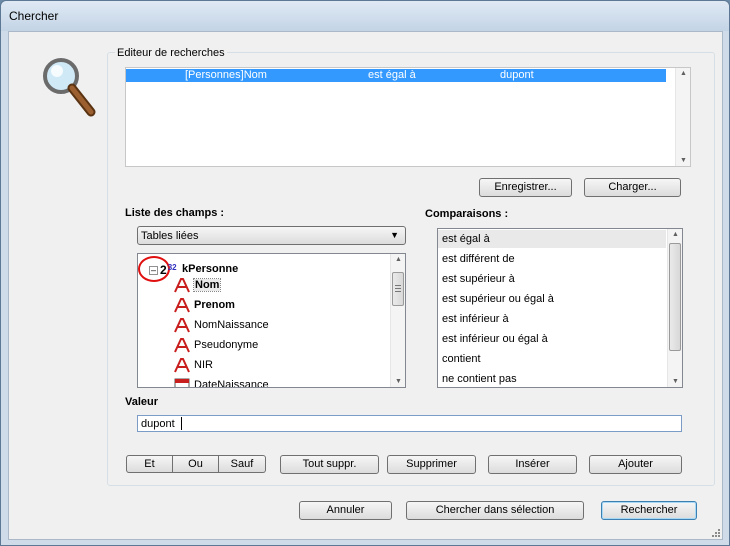 The width and height of the screenshot is (730, 546). What do you see at coordinates (394, 235) in the screenshot?
I see `chevron-down-icon: ▼` at bounding box center [394, 235].